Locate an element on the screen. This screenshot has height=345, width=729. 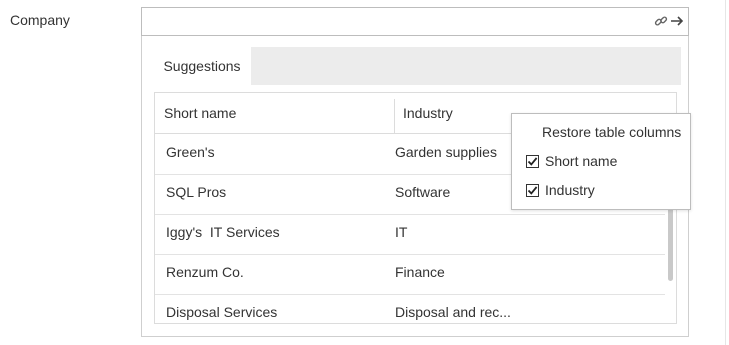
arrow-right-icon is located at coordinates (677, 21).